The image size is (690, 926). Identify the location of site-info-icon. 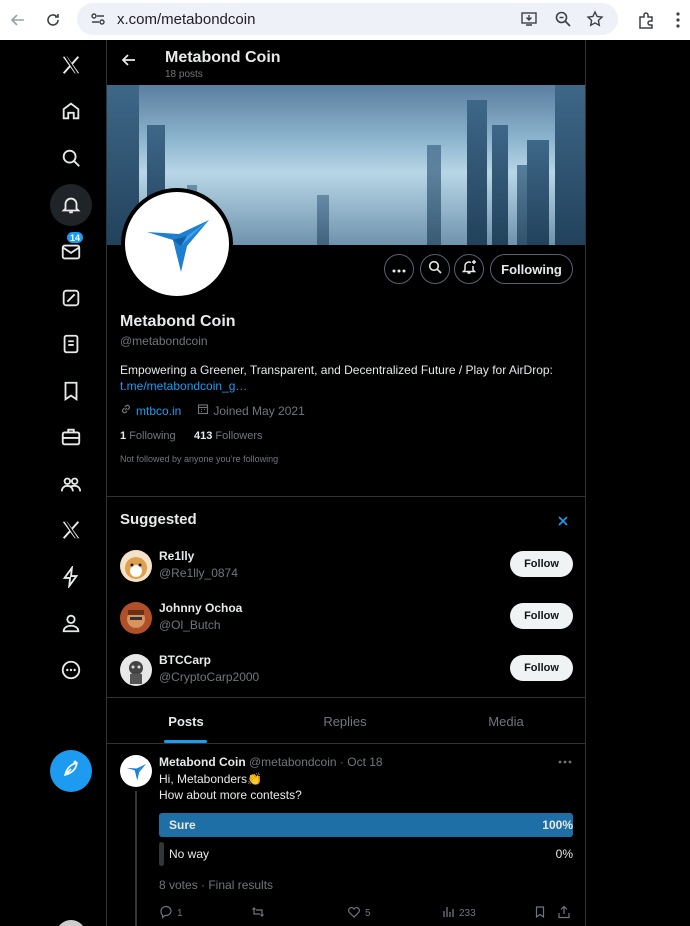
(98, 19).